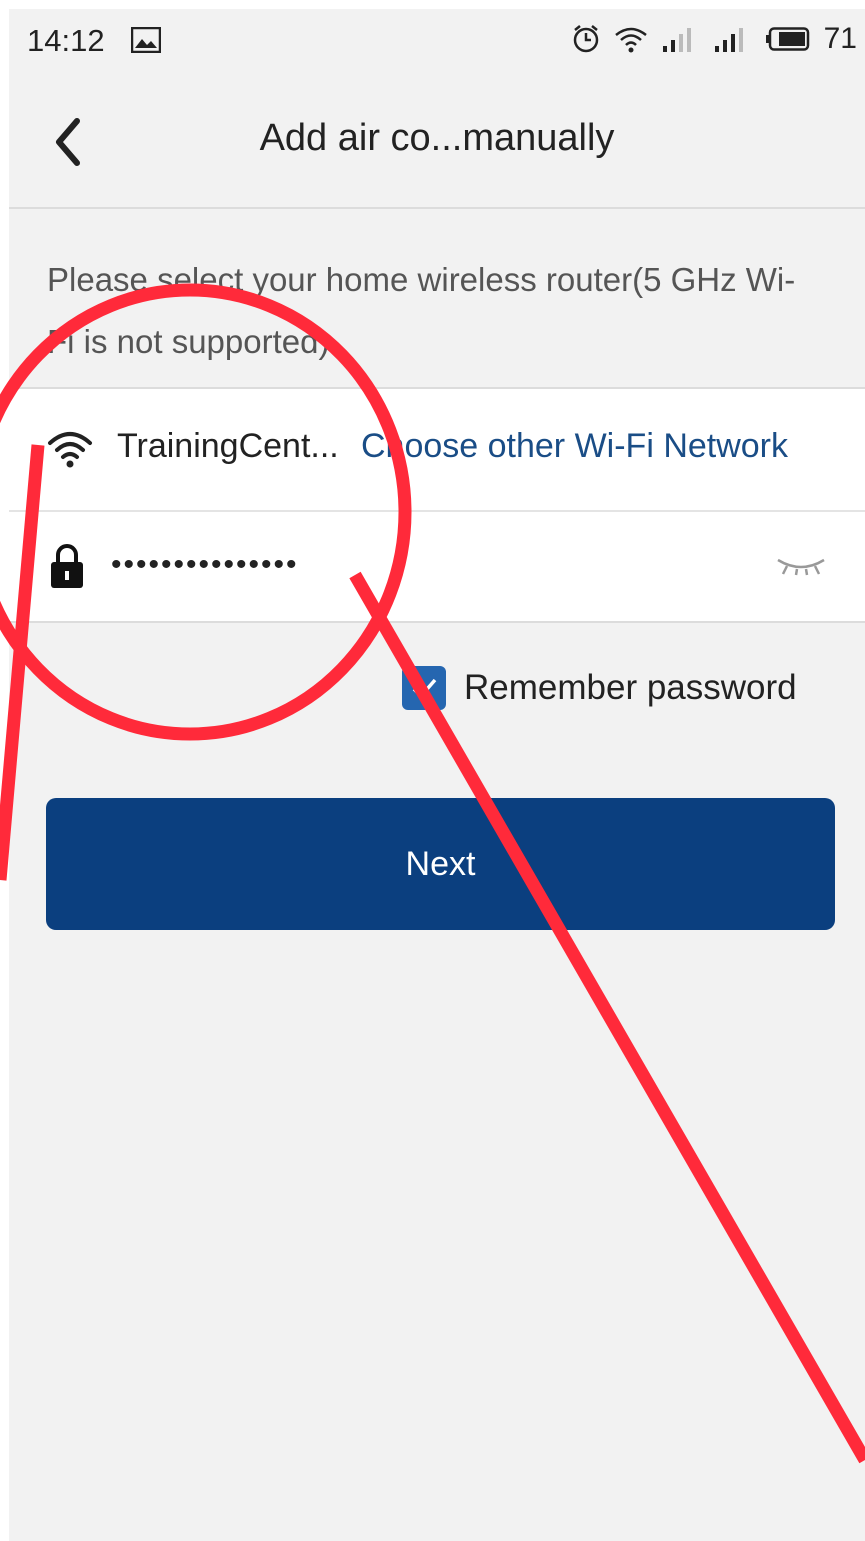  What do you see at coordinates (67, 566) in the screenshot?
I see `lock-icon` at bounding box center [67, 566].